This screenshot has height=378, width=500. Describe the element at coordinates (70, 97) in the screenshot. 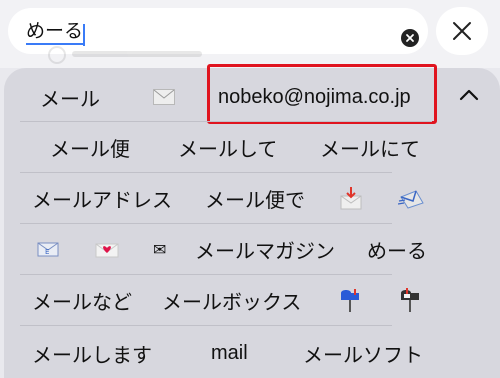

I see `candidate-item: メール` at that location.